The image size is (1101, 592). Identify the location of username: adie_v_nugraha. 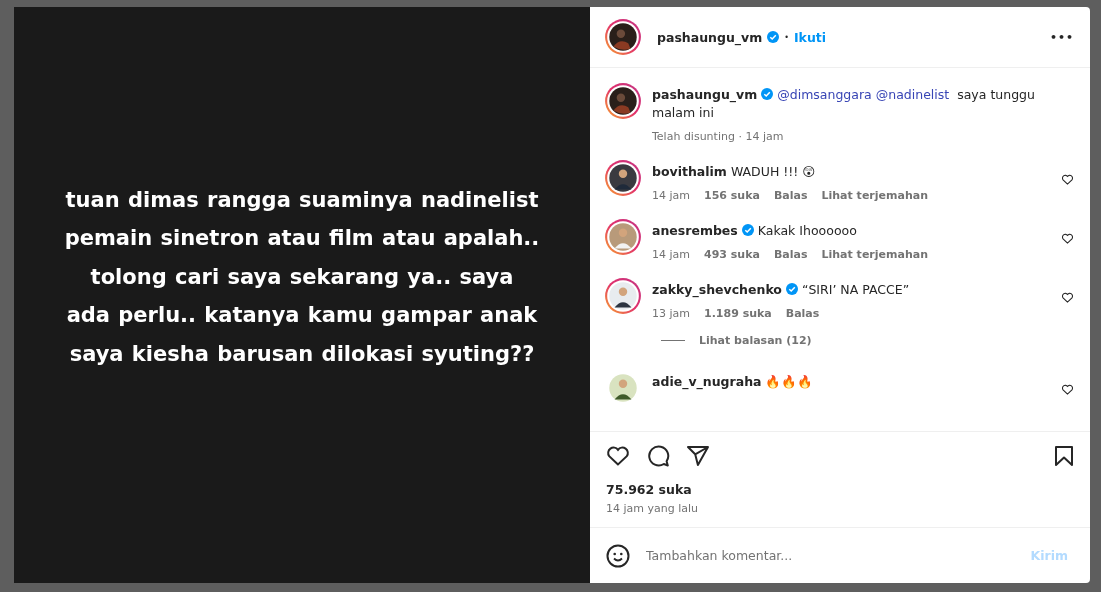
(707, 381).